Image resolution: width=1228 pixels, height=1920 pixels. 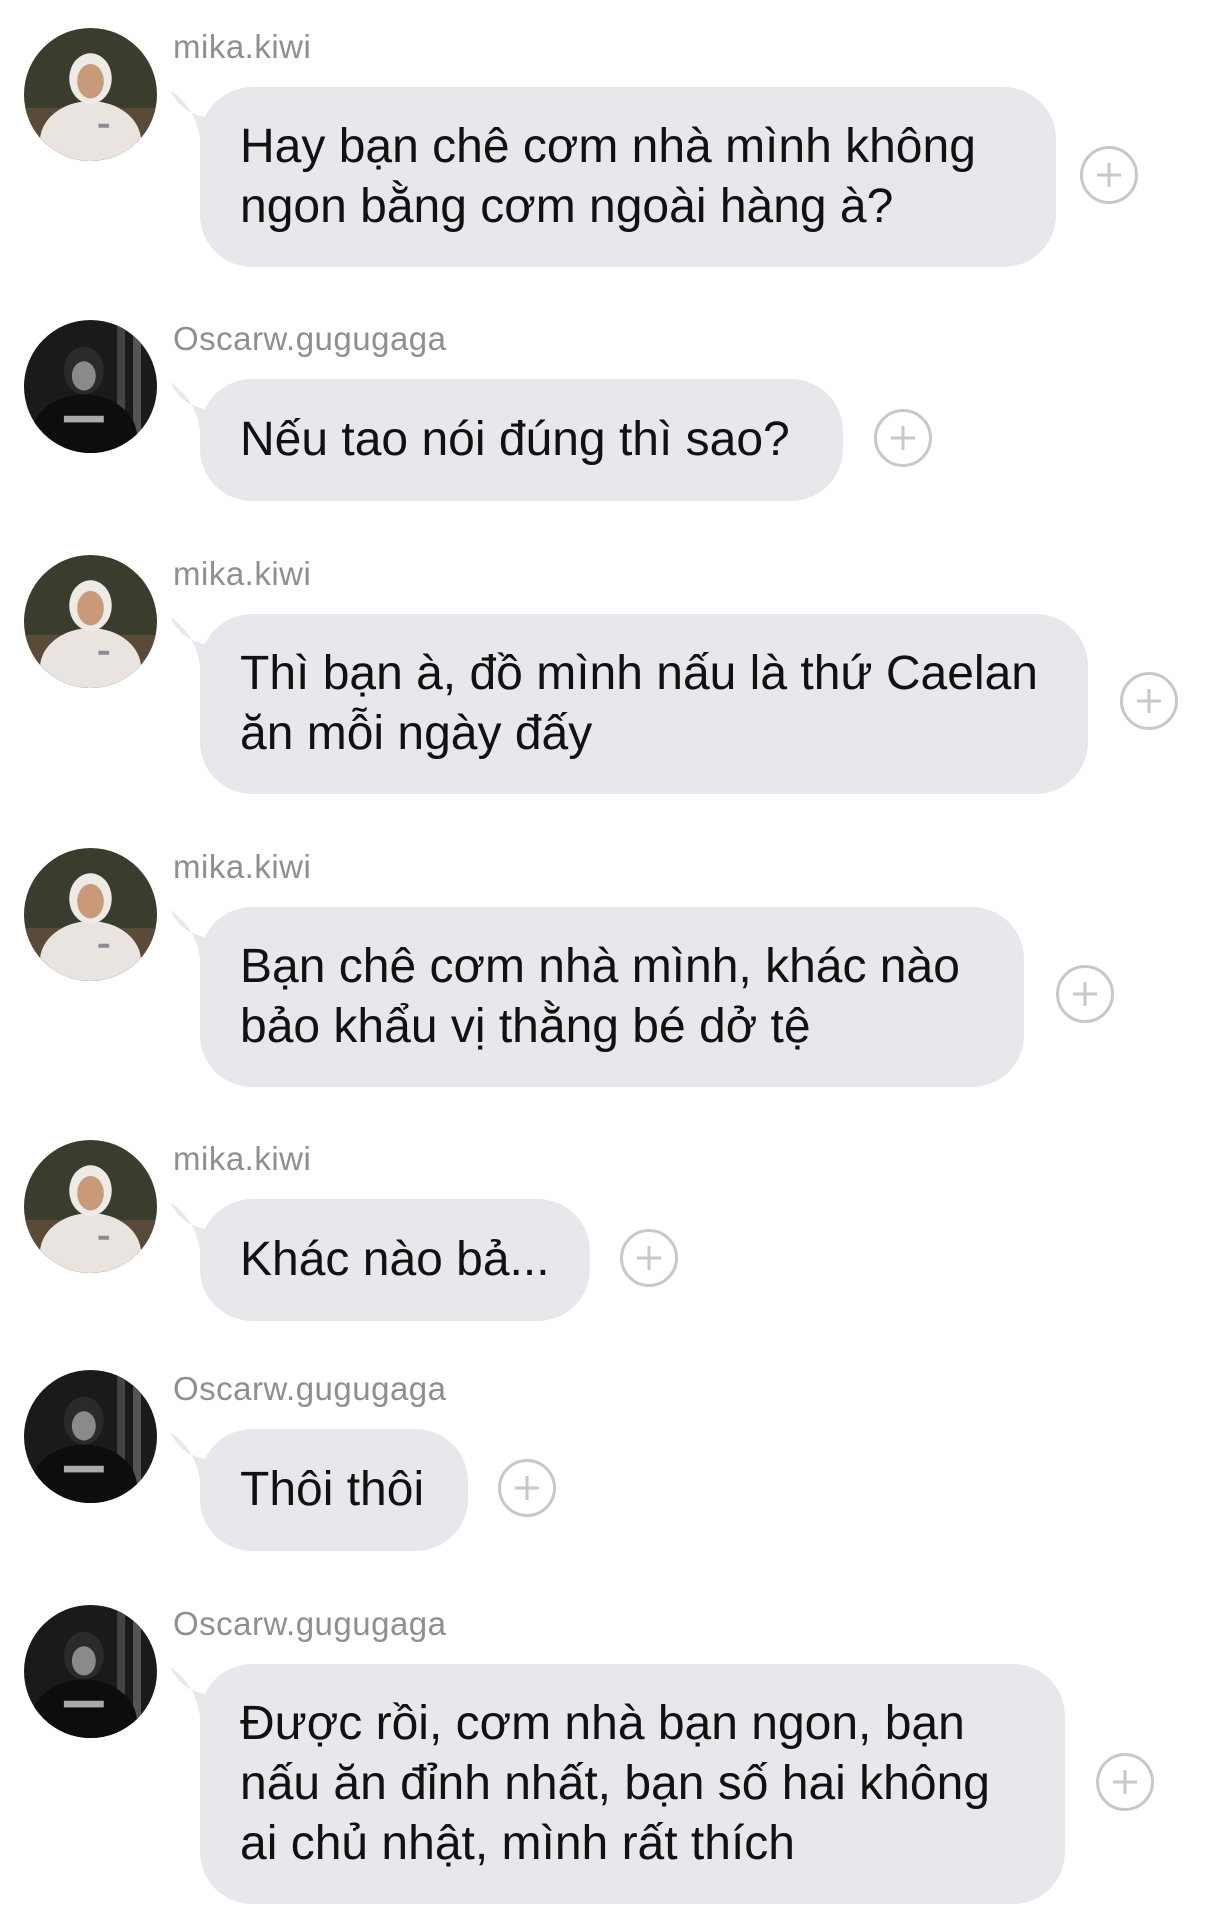 What do you see at coordinates (639, 673) in the screenshot?
I see `message-text: Thì bạn à, đồ mình nấu là thứ Caelan` at bounding box center [639, 673].